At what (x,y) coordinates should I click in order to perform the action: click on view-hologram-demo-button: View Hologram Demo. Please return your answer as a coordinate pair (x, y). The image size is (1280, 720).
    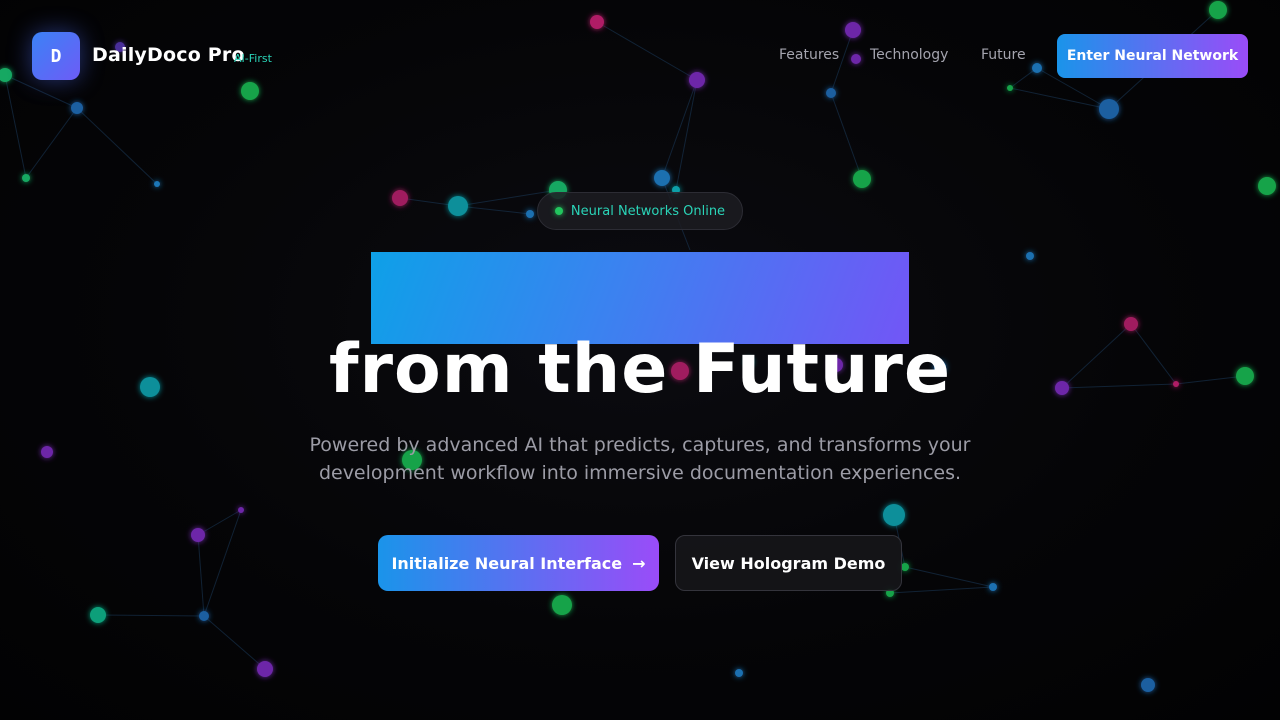
    Looking at the image, I should click on (788, 563).